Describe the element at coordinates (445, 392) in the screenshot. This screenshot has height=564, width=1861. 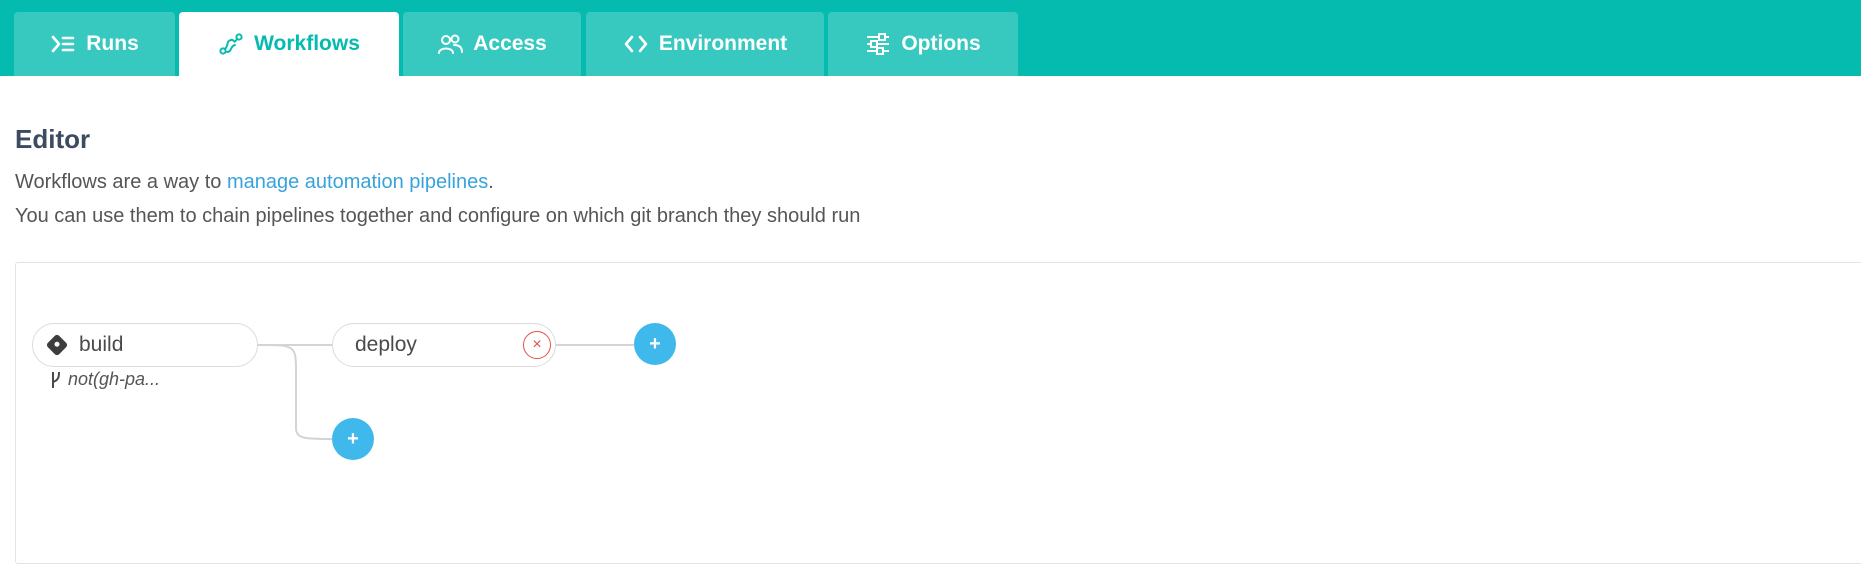
I see `workflow-connectors` at that location.